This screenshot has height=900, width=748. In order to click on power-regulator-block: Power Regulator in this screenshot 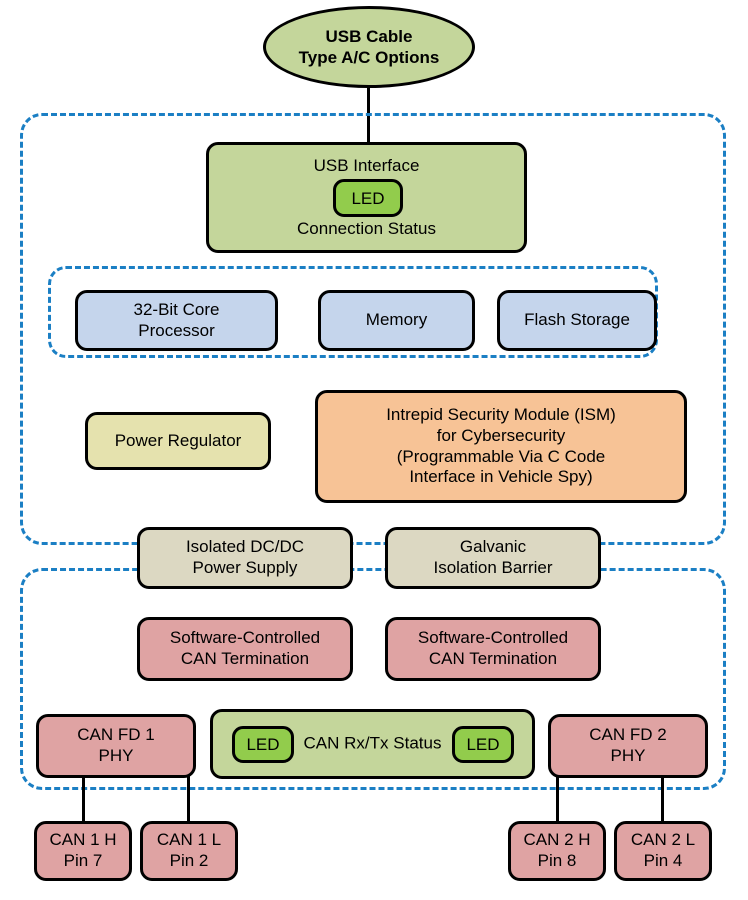, I will do `click(178, 441)`.